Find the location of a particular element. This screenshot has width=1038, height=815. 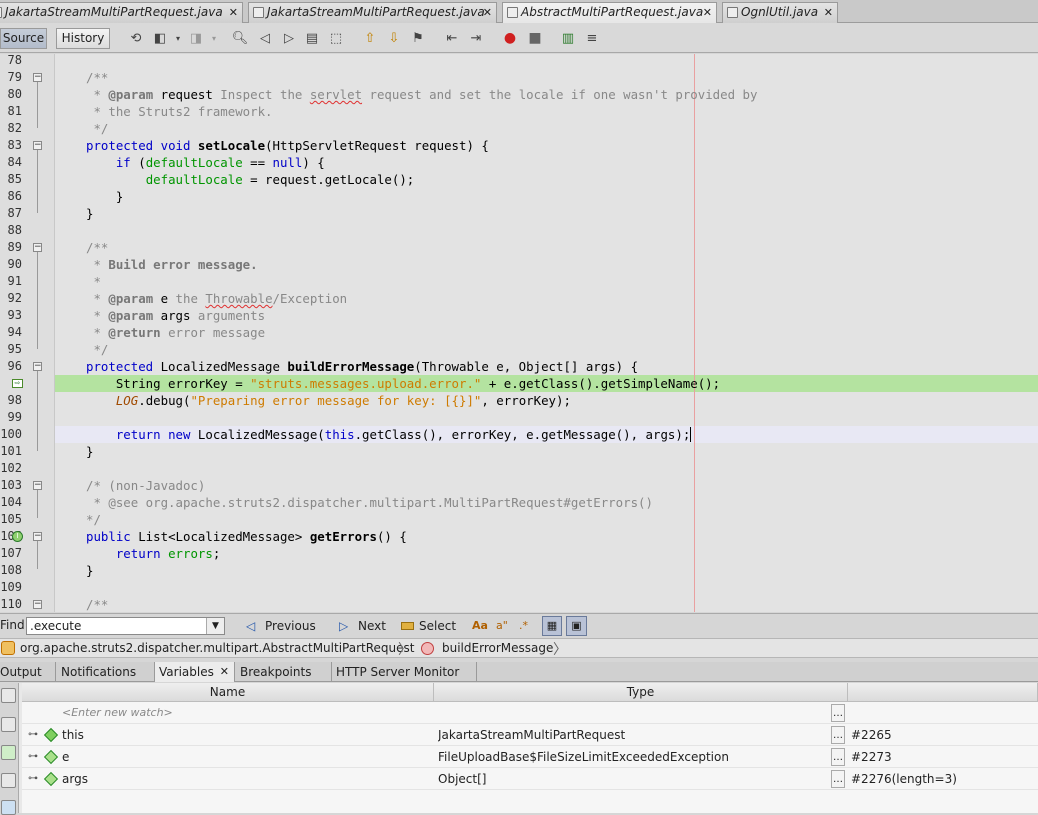

last-edit-icon: ⟲ is located at coordinates (136, 38).